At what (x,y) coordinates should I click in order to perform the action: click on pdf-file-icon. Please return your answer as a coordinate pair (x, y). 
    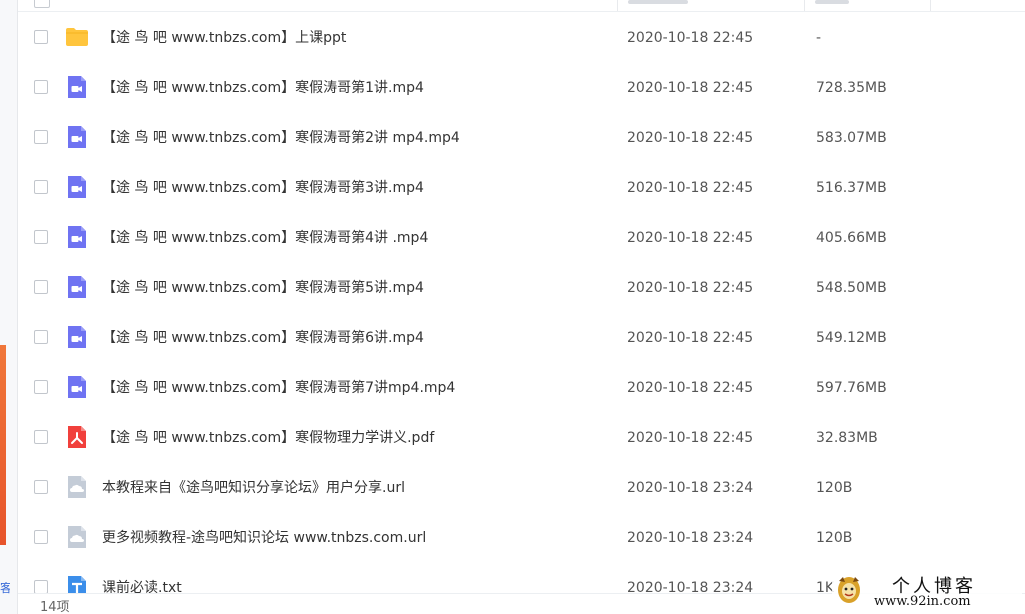
    Looking at the image, I should click on (77, 437).